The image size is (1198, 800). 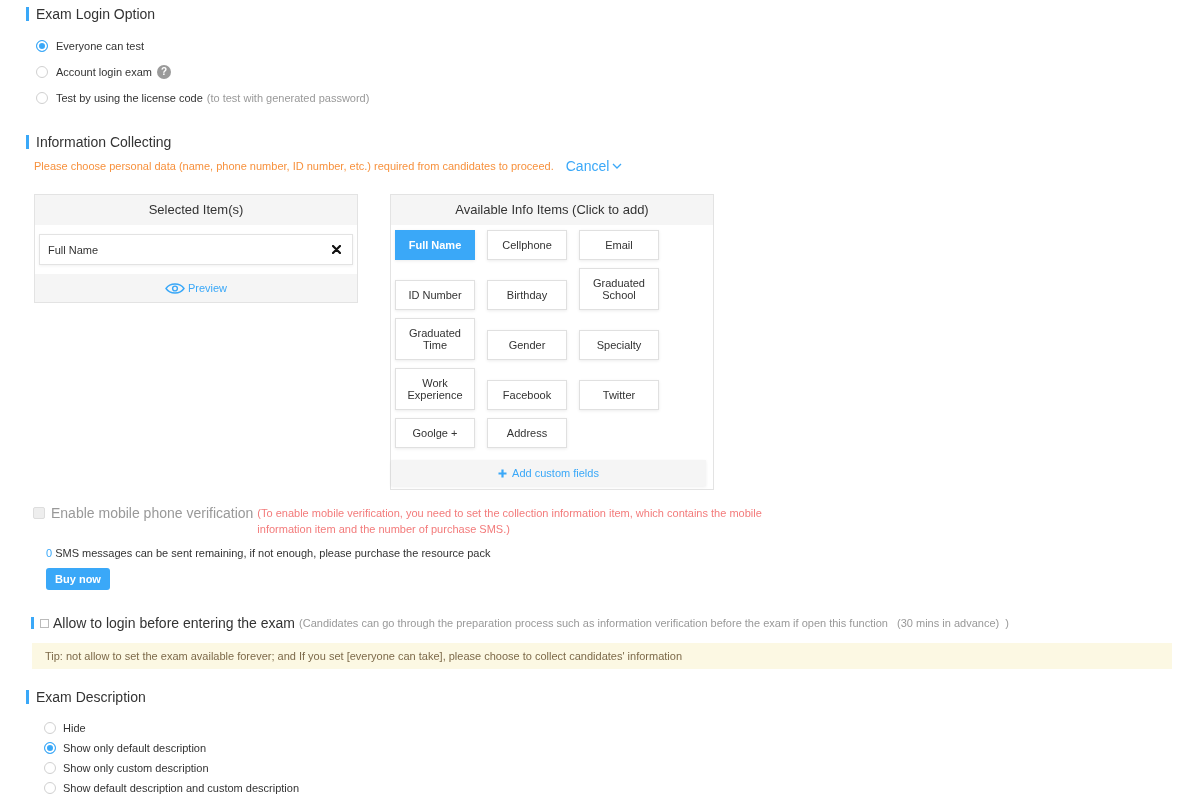 I want to click on option-label: Account login exam, so click(x=104, y=72).